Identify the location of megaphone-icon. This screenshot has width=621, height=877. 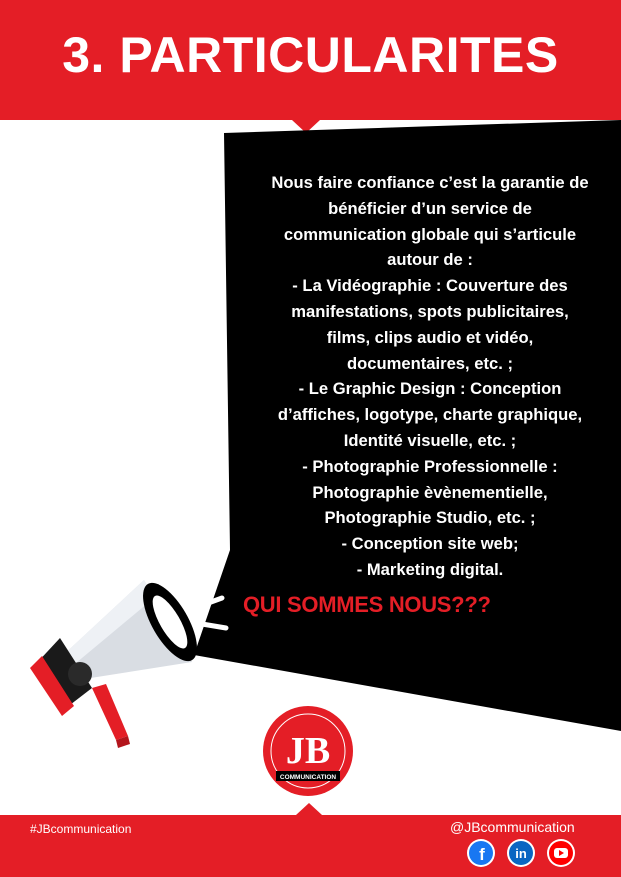
(129, 648).